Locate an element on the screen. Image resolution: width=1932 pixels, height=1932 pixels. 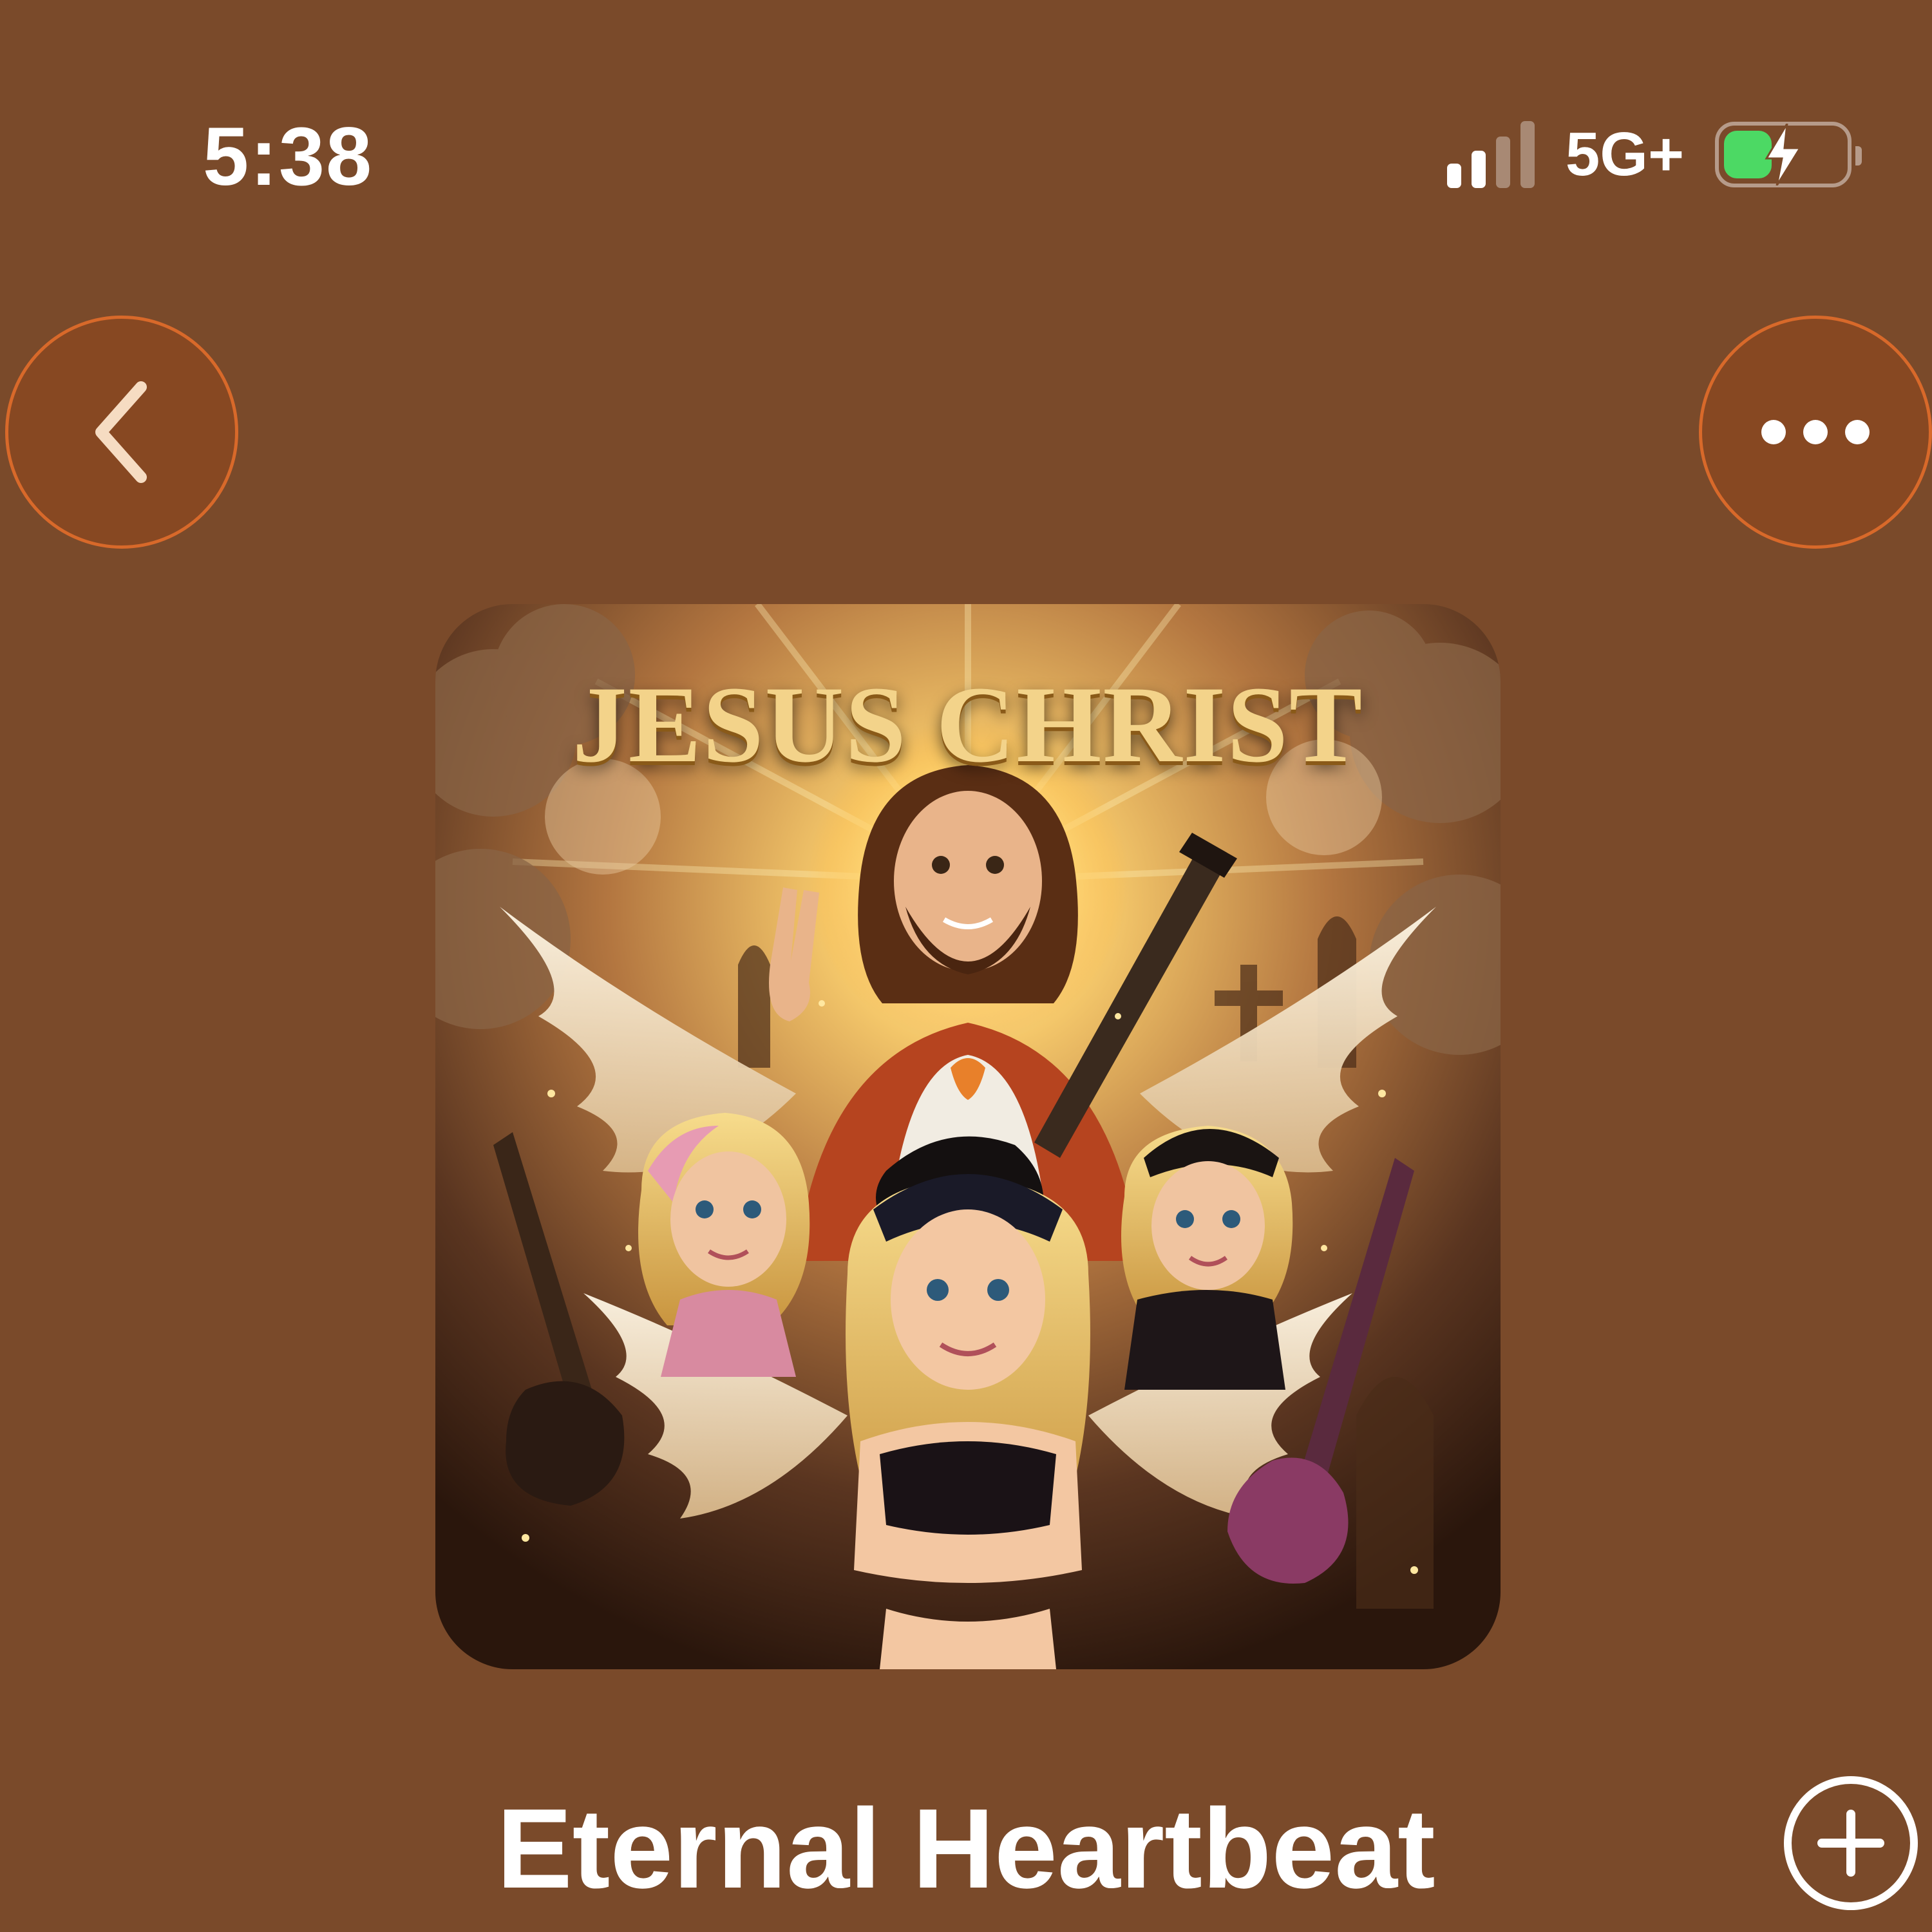
network-type: 5G+ is located at coordinates (1624, 155).